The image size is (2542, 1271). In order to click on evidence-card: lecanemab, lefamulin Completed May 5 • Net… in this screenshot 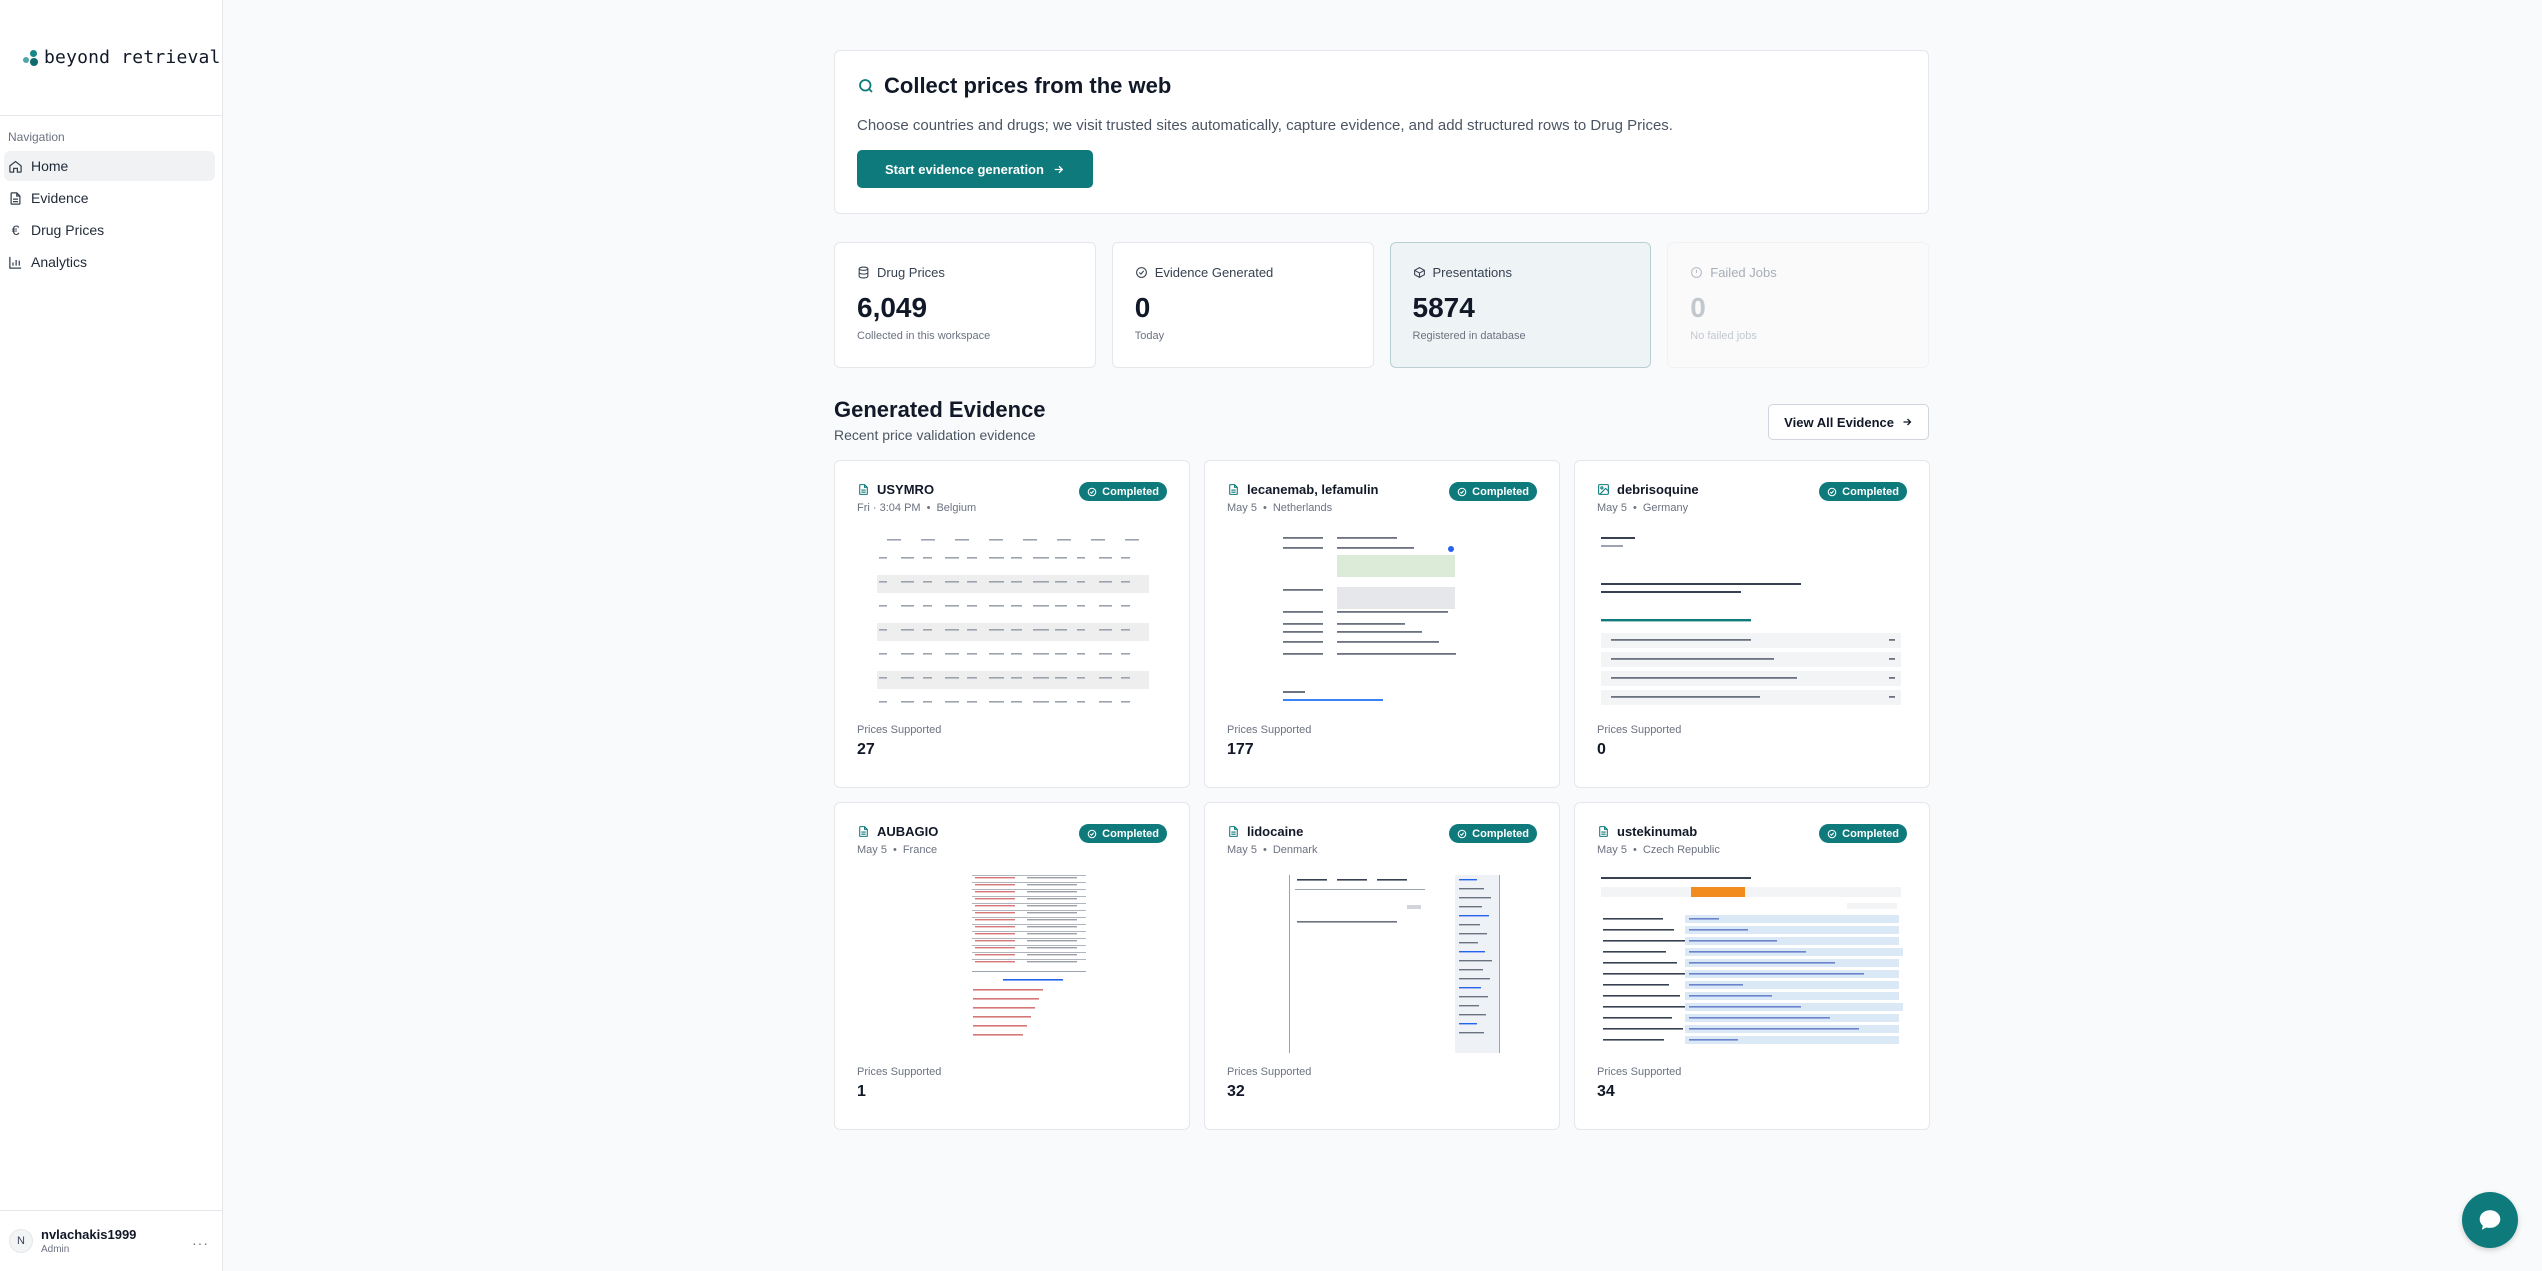, I will do `click(1382, 624)`.